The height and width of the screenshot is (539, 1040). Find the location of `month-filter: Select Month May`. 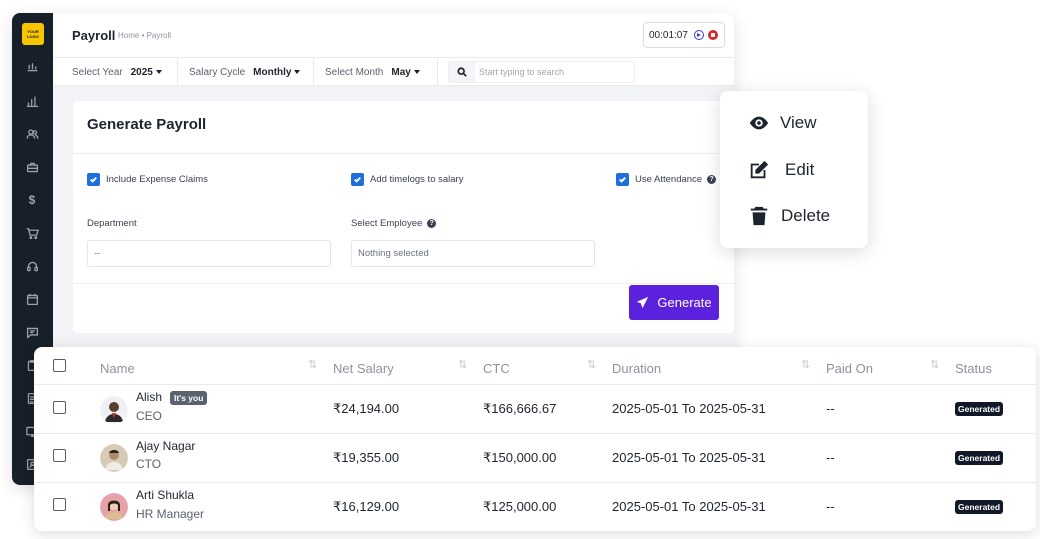

month-filter: Select Month May is located at coordinates (376, 72).